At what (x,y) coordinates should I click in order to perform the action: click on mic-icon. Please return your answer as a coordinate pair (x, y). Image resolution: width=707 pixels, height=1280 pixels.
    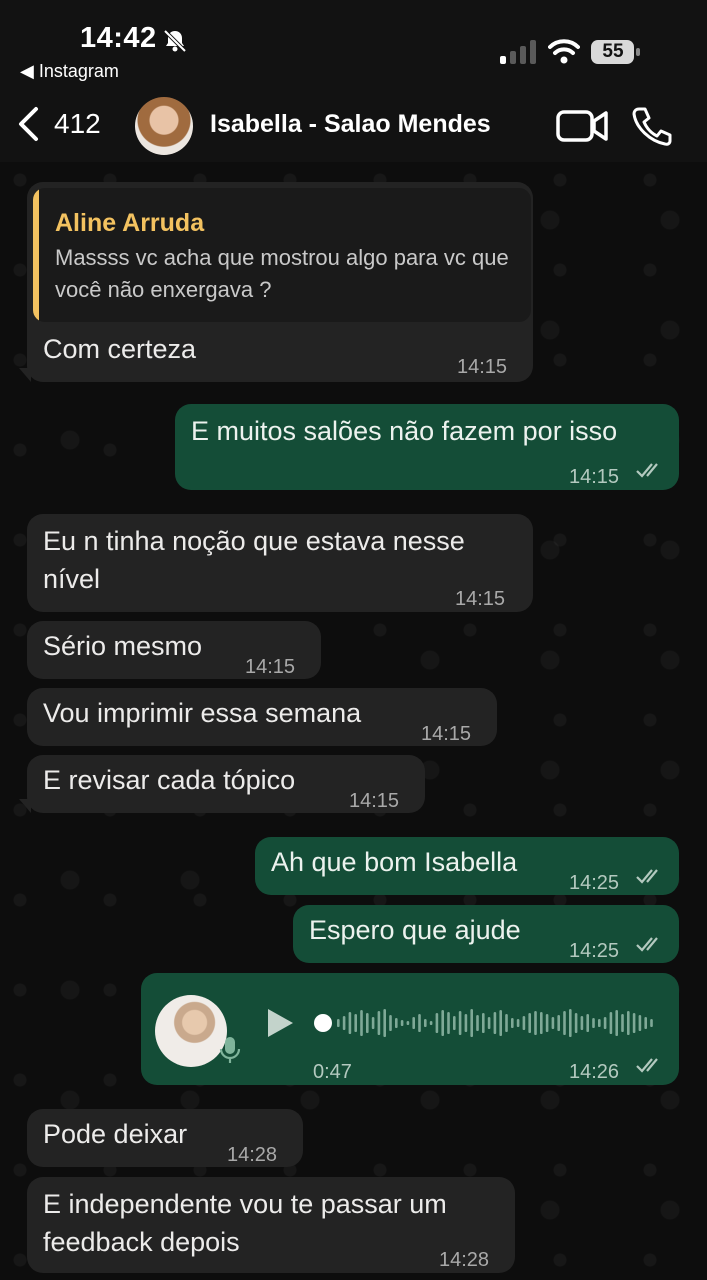
    Looking at the image, I should click on (230, 1050).